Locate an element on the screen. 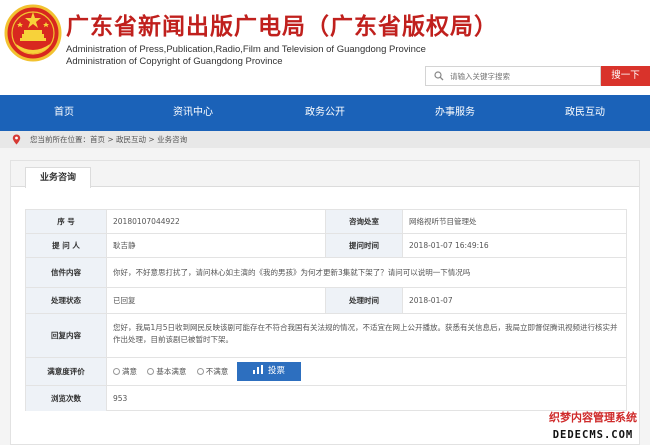 The width and height of the screenshot is (650, 445). ask-time-value: 2018-01-07 16:49:16 is located at coordinates (449, 245).